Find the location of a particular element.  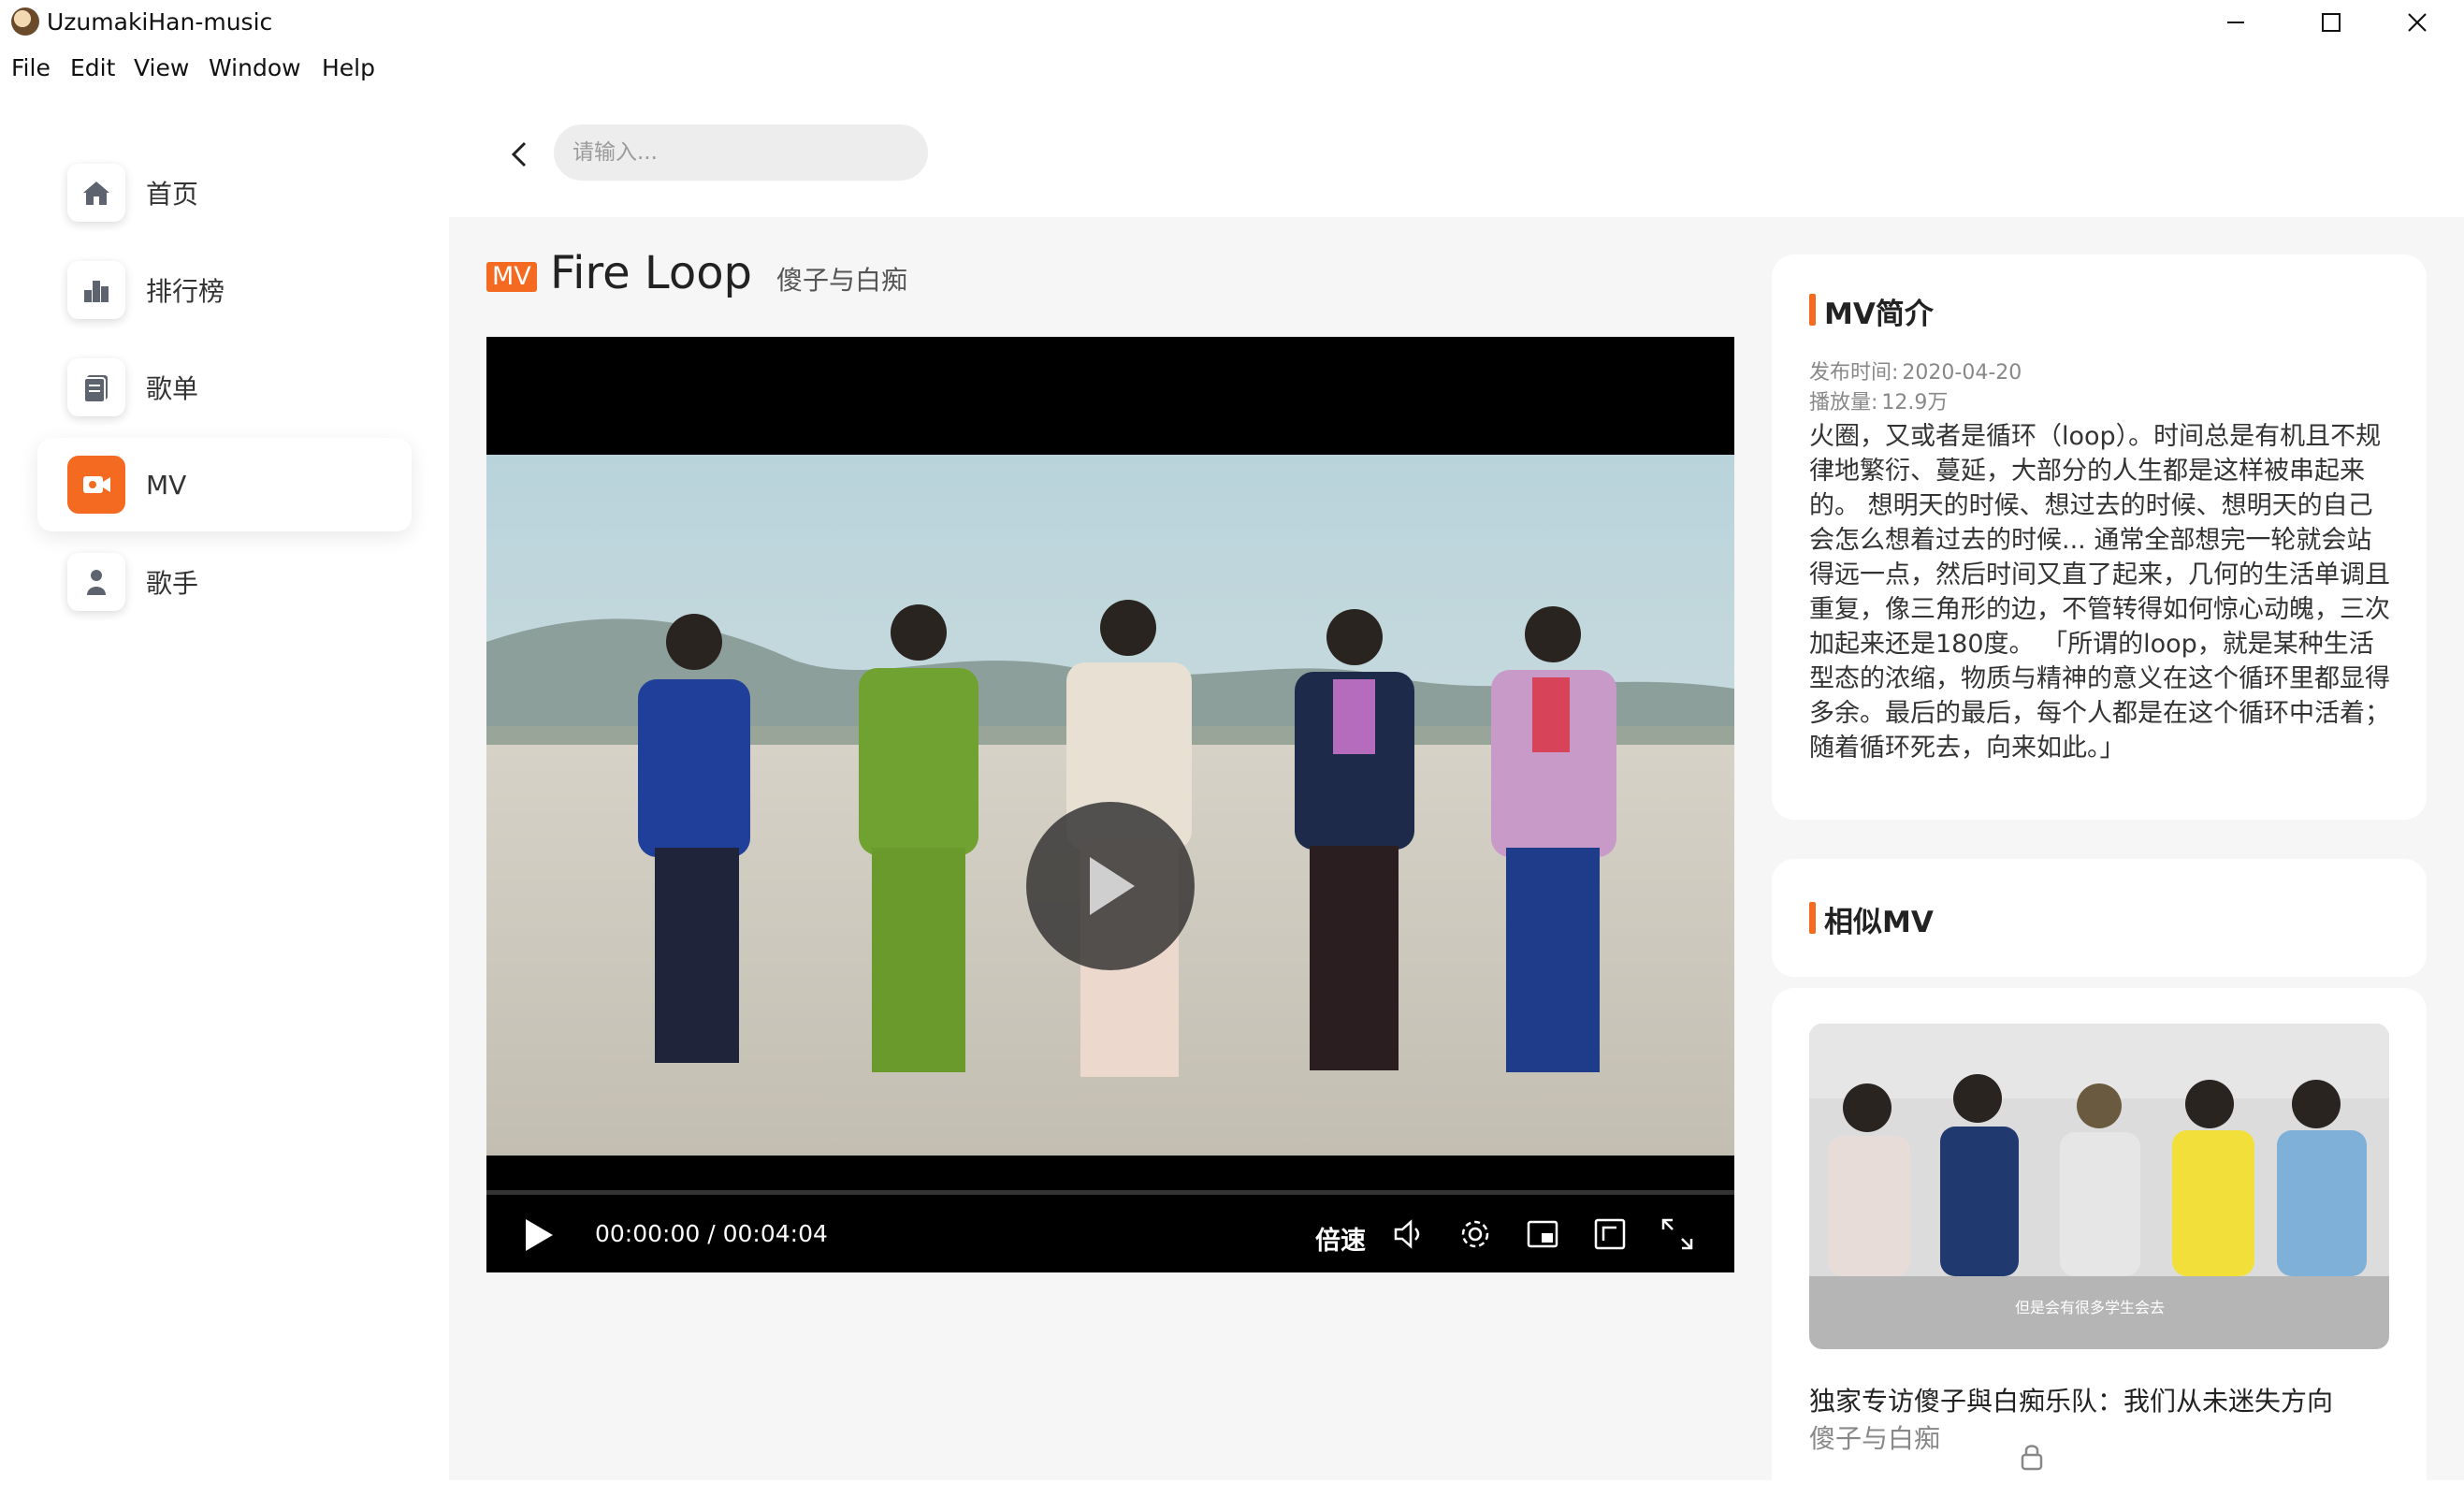

lock-icon is located at coordinates (2032, 1458).